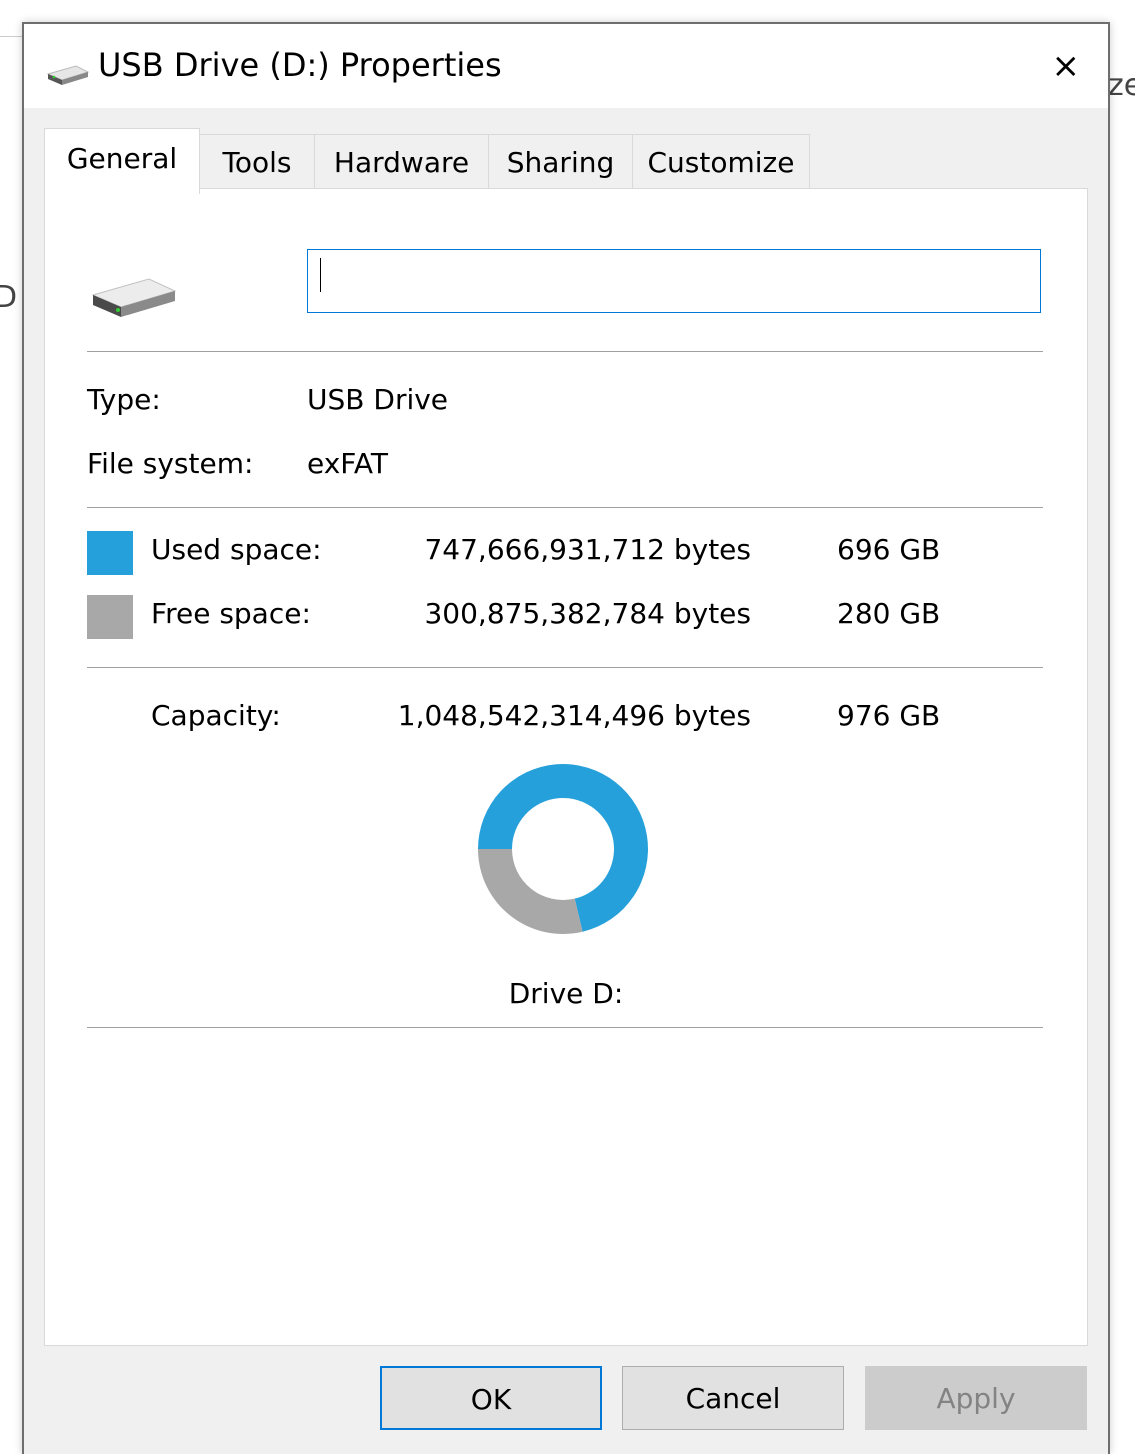 The width and height of the screenshot is (1135, 1454). What do you see at coordinates (530, 891) in the screenshot?
I see `free-space-slice` at bounding box center [530, 891].